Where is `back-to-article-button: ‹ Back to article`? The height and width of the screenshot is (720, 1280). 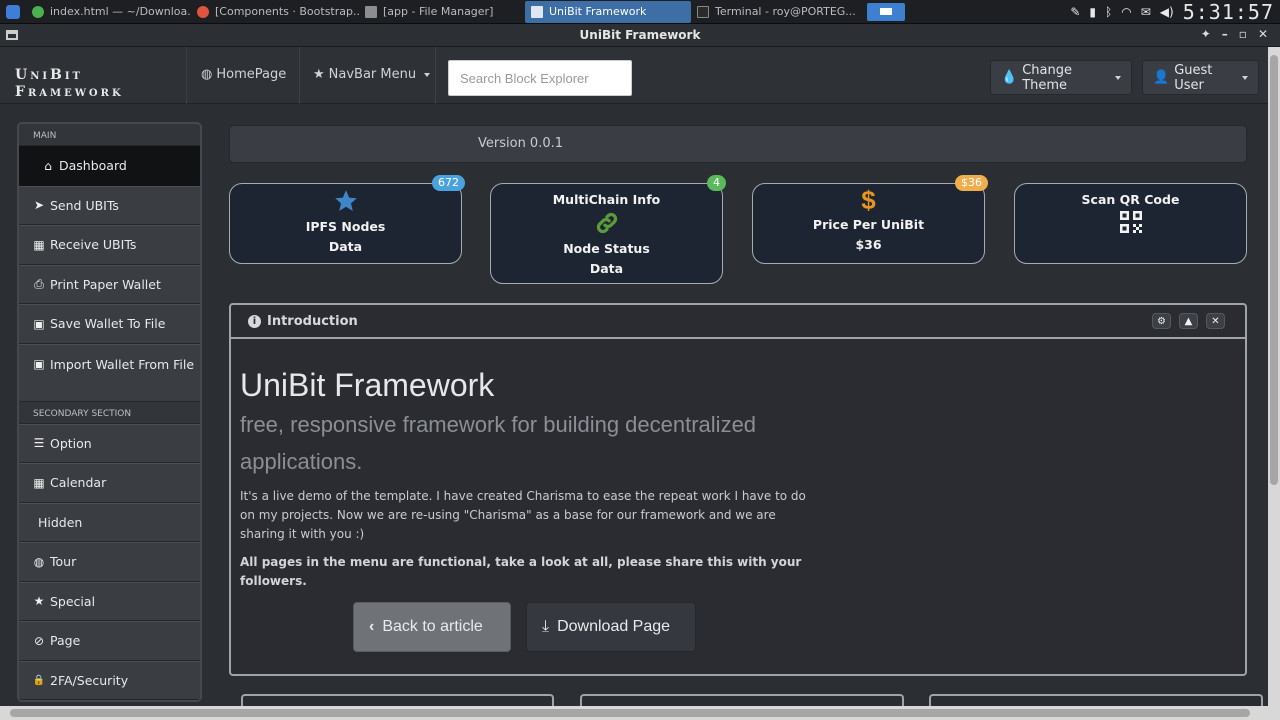 back-to-article-button: ‹ Back to article is located at coordinates (432, 627).